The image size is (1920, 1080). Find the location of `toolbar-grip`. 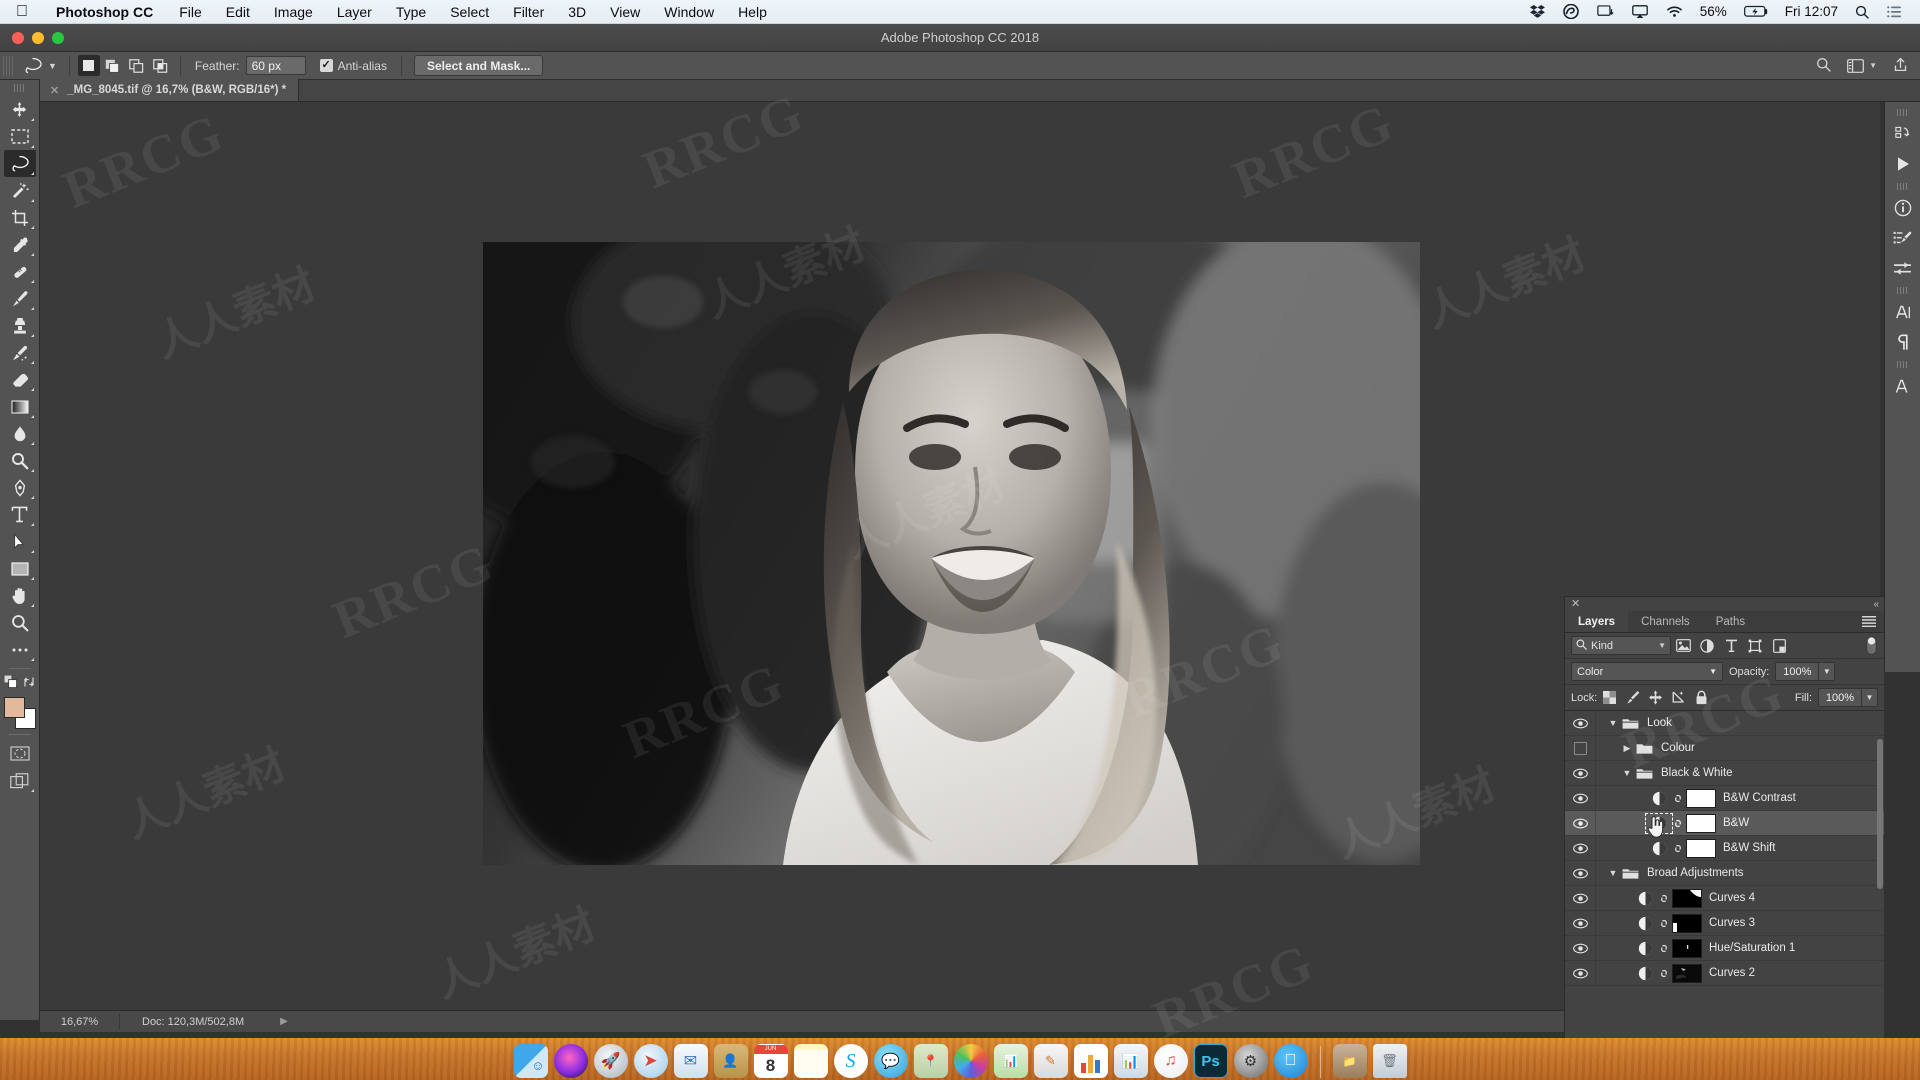

toolbar-grip is located at coordinates (19, 88).